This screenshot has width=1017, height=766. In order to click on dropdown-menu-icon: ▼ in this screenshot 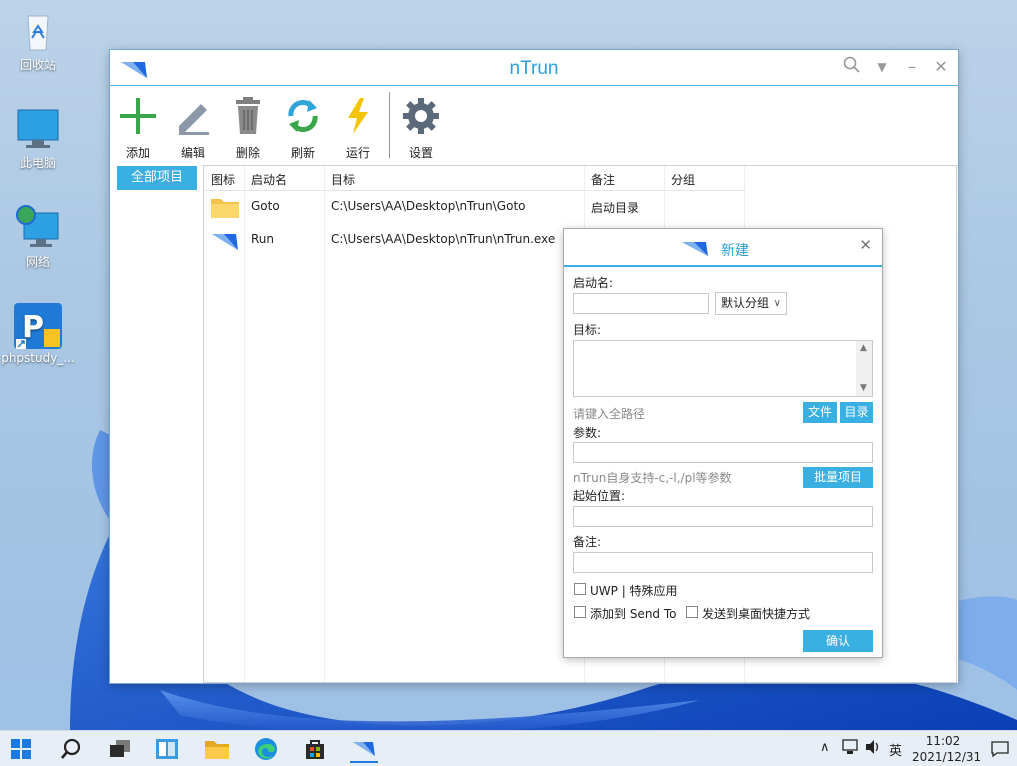, I will do `click(882, 67)`.